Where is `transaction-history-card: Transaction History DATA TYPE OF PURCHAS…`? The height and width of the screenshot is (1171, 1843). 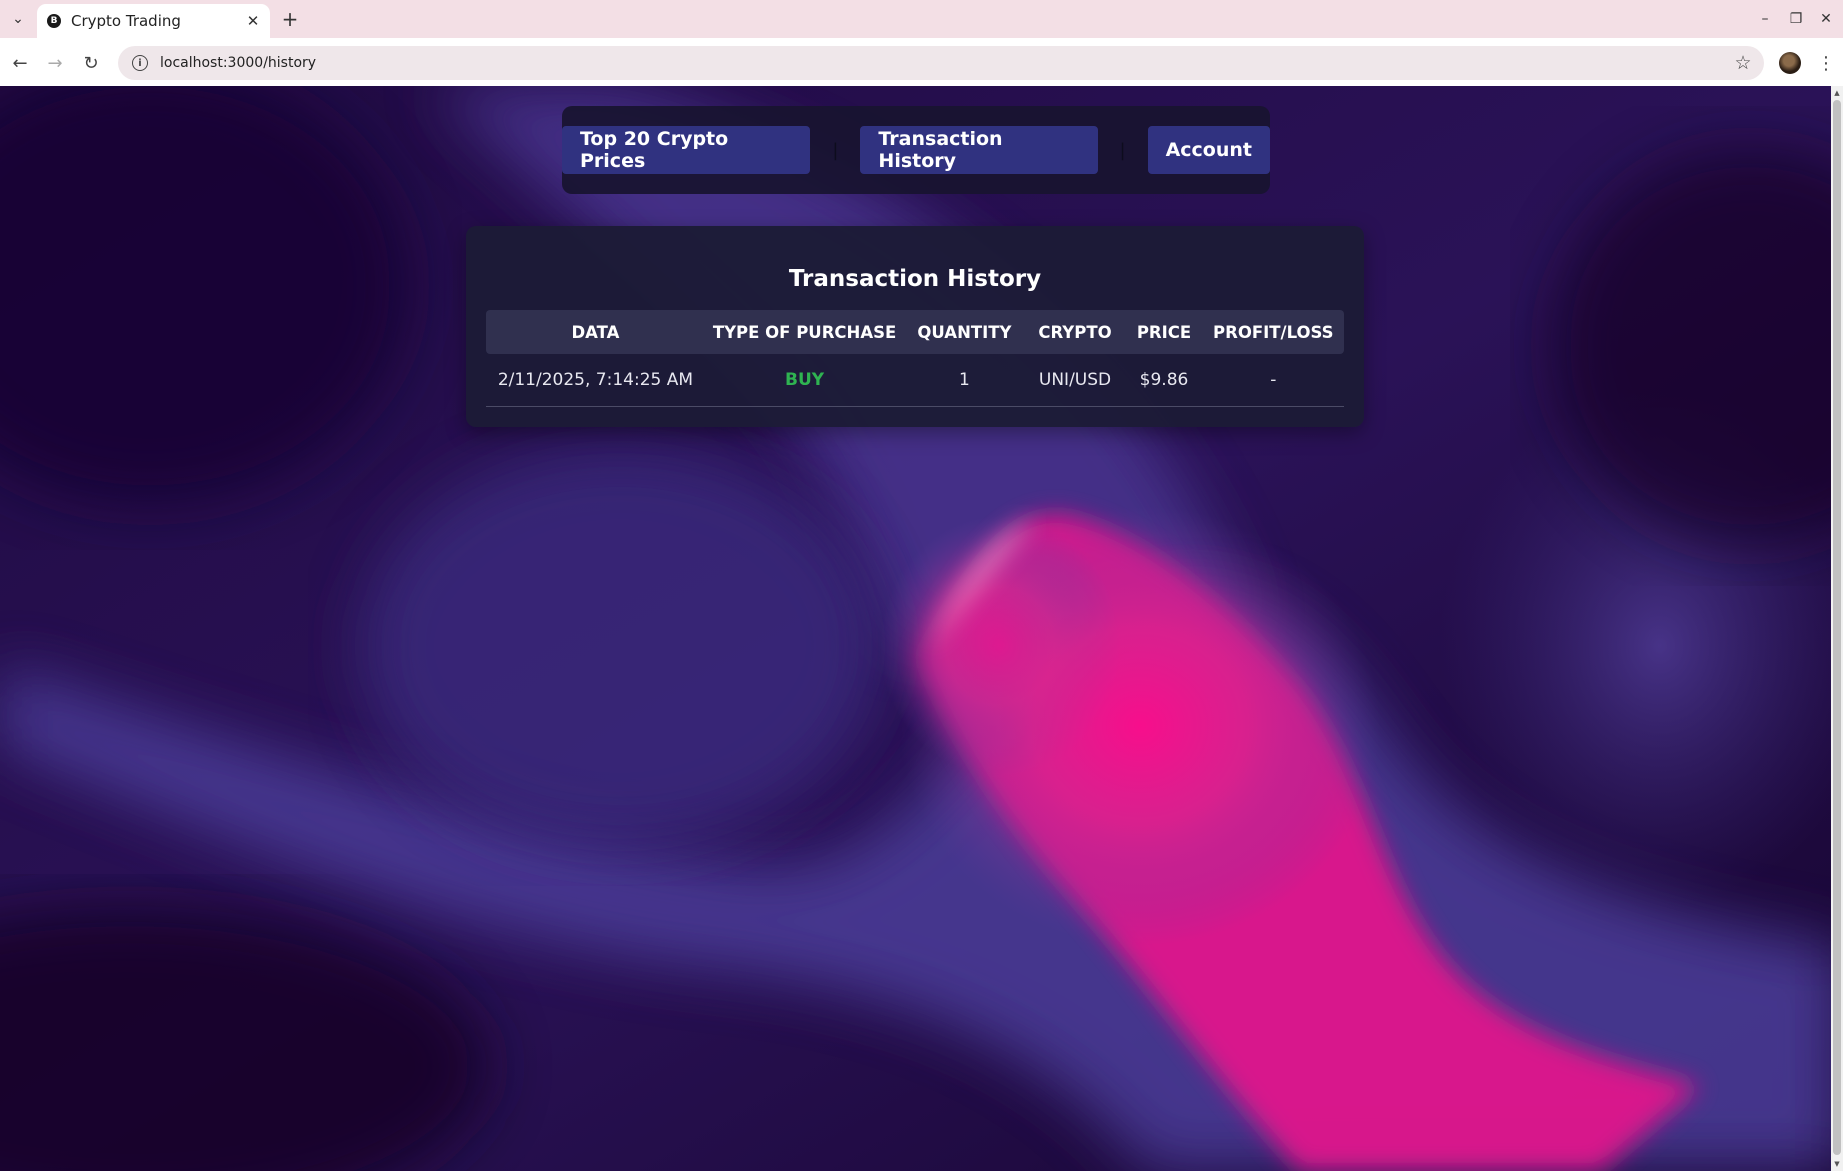 transaction-history-card: Transaction History DATA TYPE OF PURCHAS… is located at coordinates (915, 326).